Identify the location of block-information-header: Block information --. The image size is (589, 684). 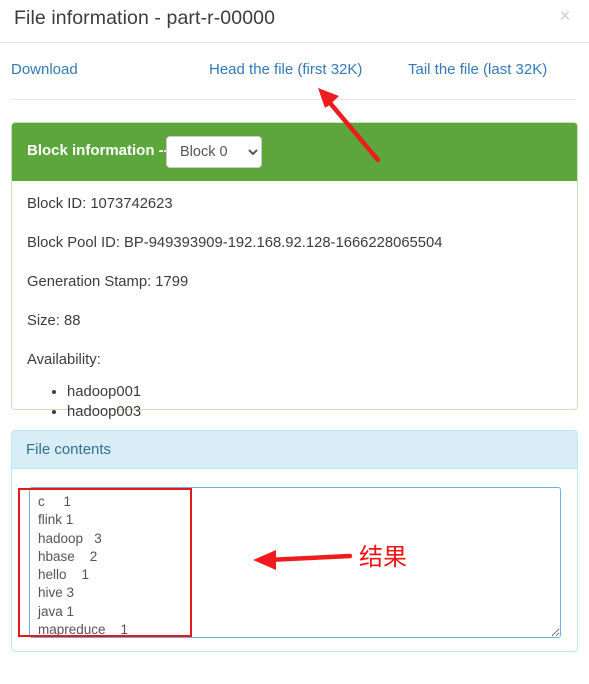
(294, 152).